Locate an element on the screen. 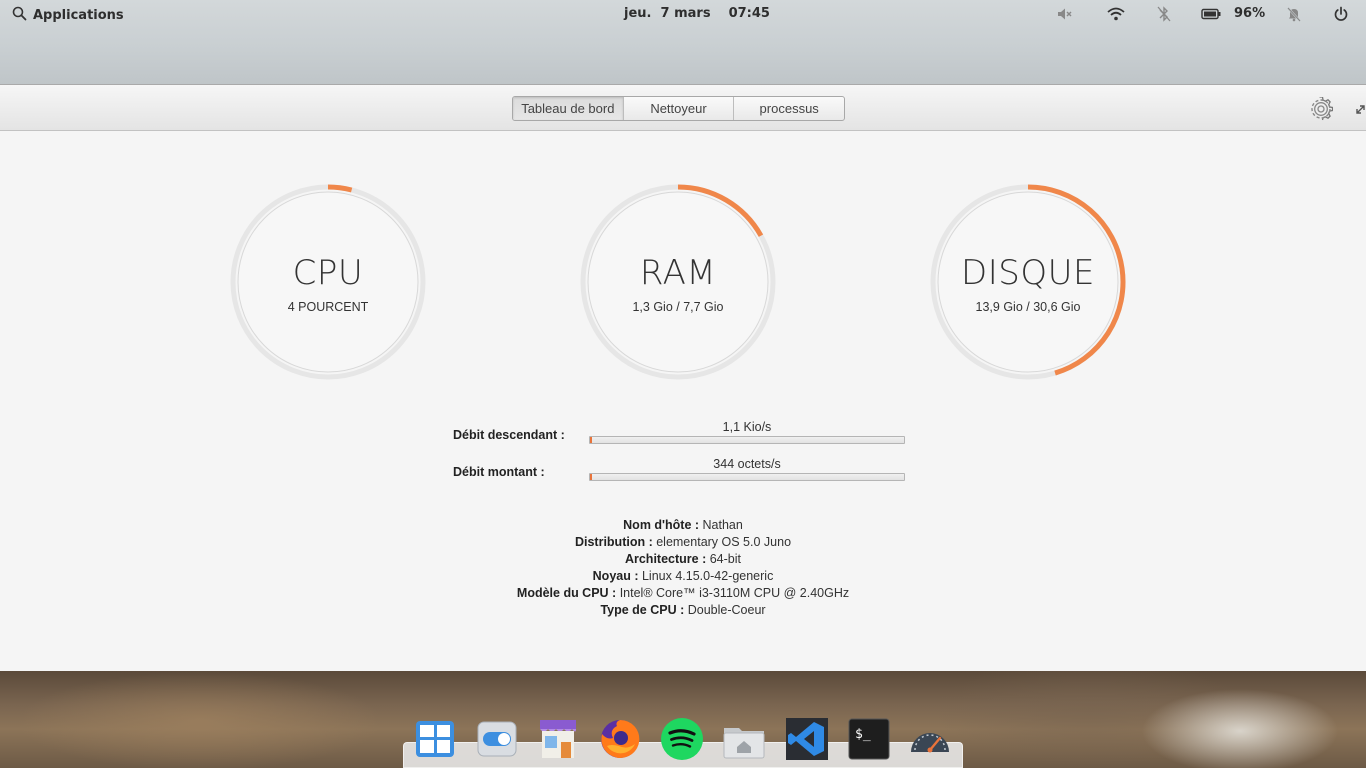  volume-muted-icon is located at coordinates (1065, 14).